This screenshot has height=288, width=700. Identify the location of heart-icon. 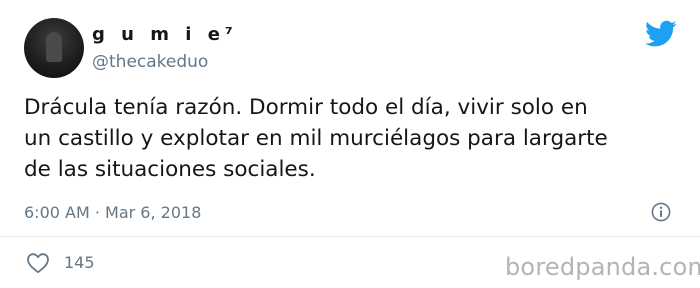
(38, 263).